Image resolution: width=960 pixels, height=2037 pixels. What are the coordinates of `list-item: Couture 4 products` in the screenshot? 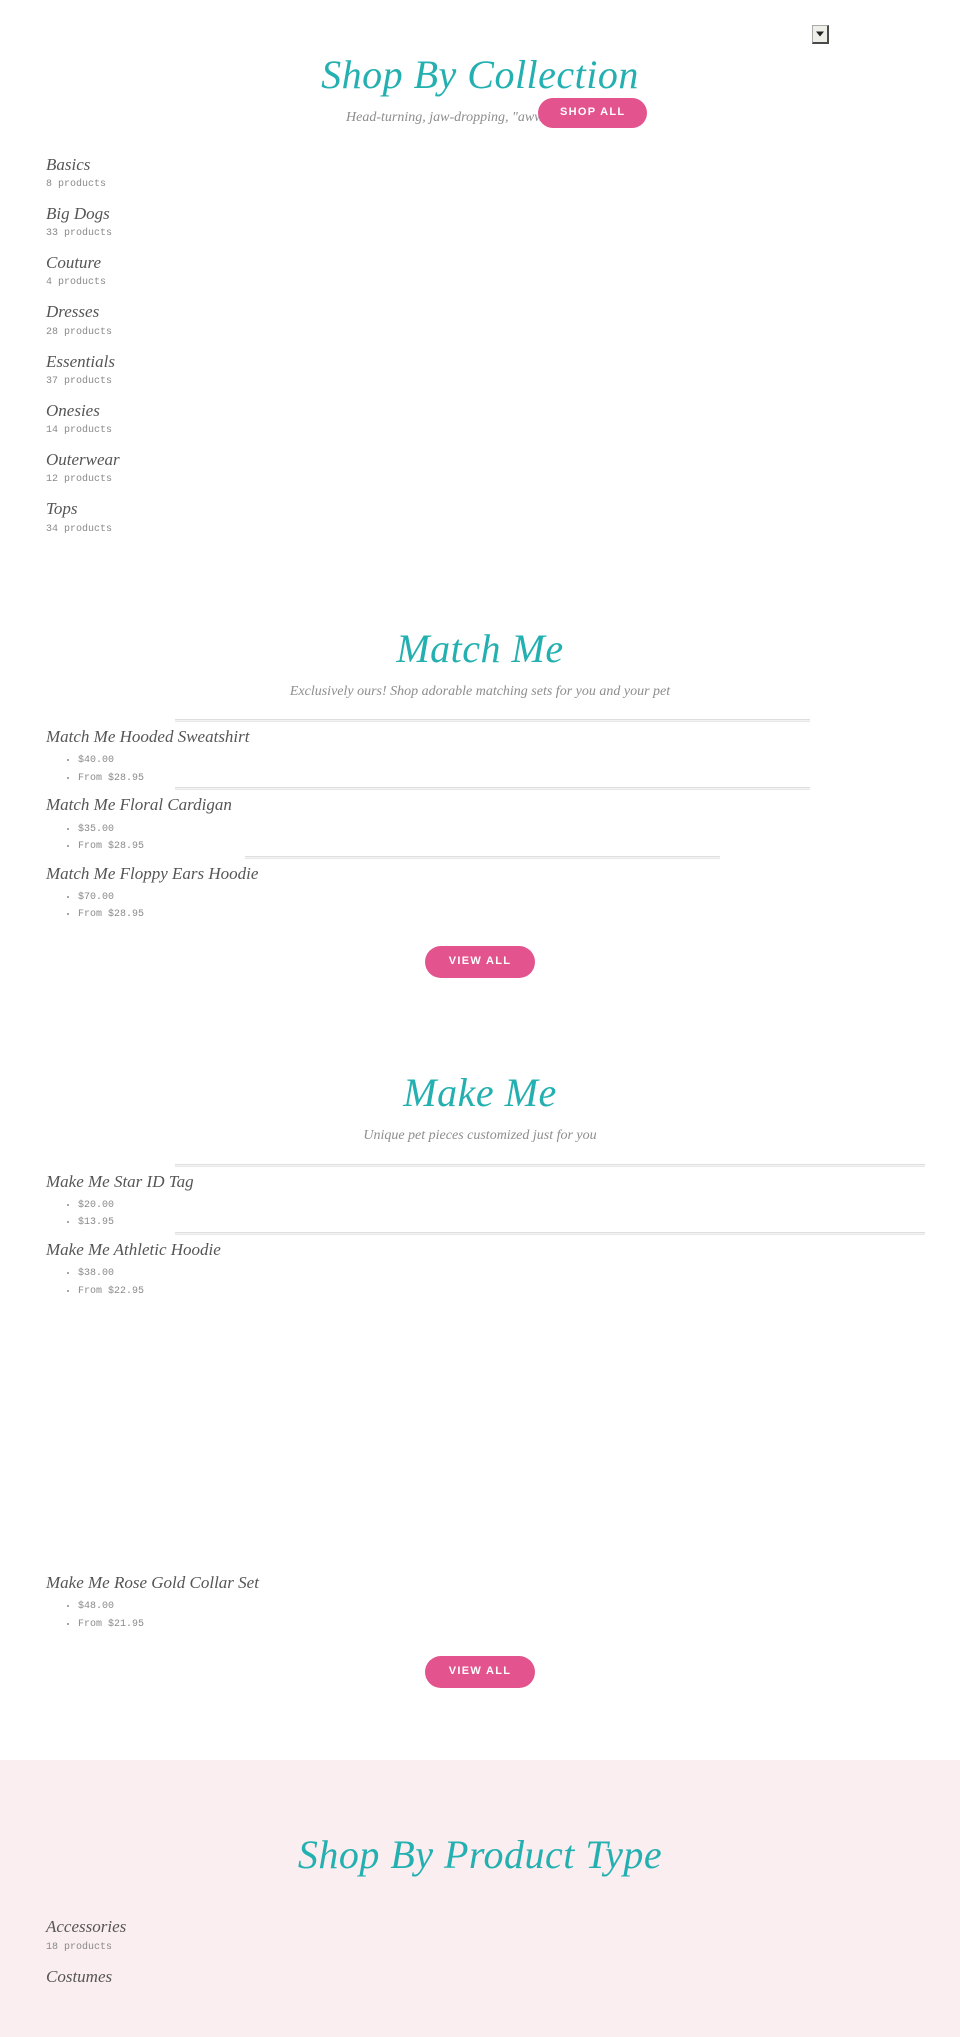 It's located at (503, 271).